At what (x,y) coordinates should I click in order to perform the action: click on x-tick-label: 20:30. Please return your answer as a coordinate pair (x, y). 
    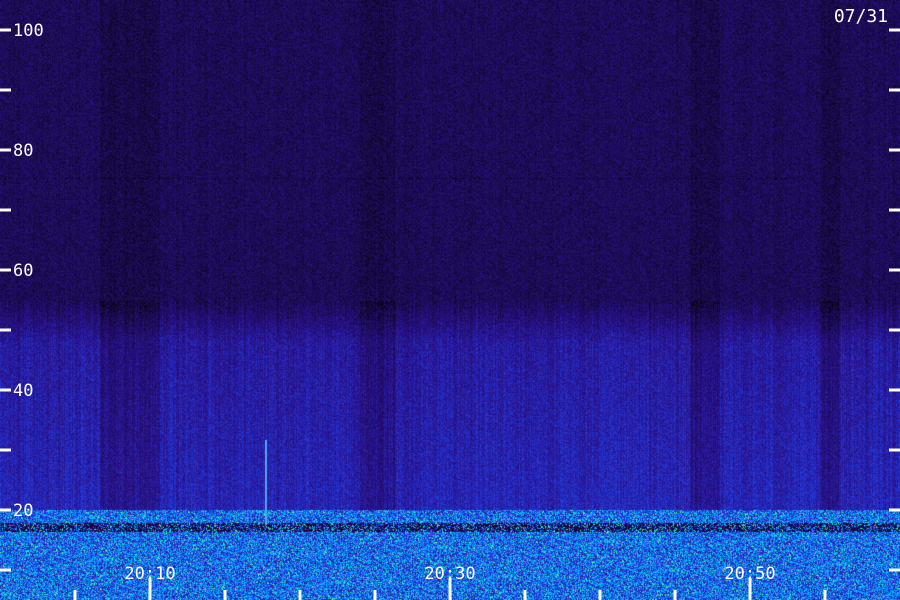
    Looking at the image, I should click on (449, 574).